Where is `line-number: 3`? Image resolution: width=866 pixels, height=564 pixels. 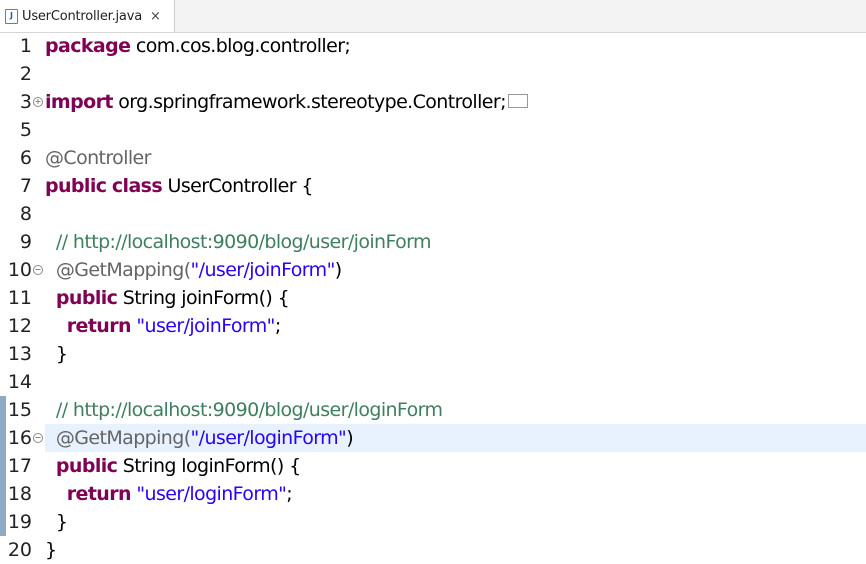 line-number: 3 is located at coordinates (25, 102).